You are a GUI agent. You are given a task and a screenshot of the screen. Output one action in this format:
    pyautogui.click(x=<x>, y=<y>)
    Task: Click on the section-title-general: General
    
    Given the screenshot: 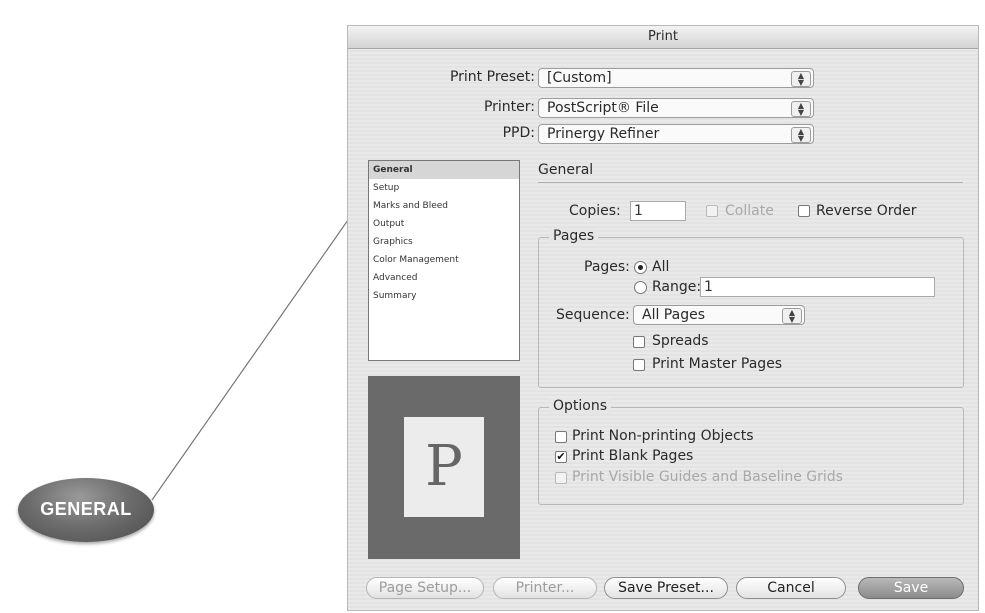 What is the action you would take?
    pyautogui.click(x=566, y=170)
    